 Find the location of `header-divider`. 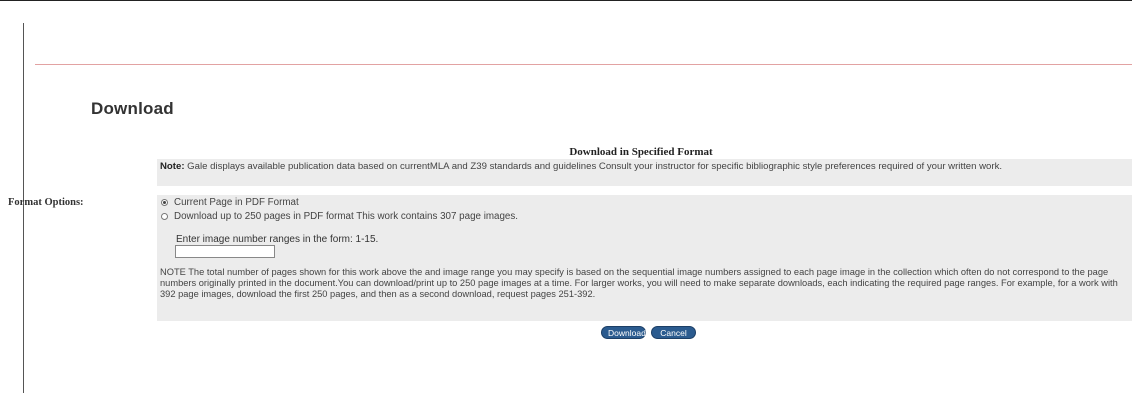

header-divider is located at coordinates (583, 64).